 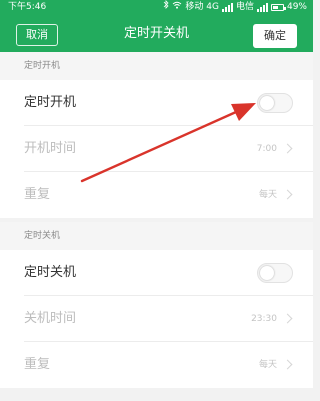 What do you see at coordinates (156, 319) in the screenshot?
I see `power-off-time-row: 关机时间 23:30` at bounding box center [156, 319].